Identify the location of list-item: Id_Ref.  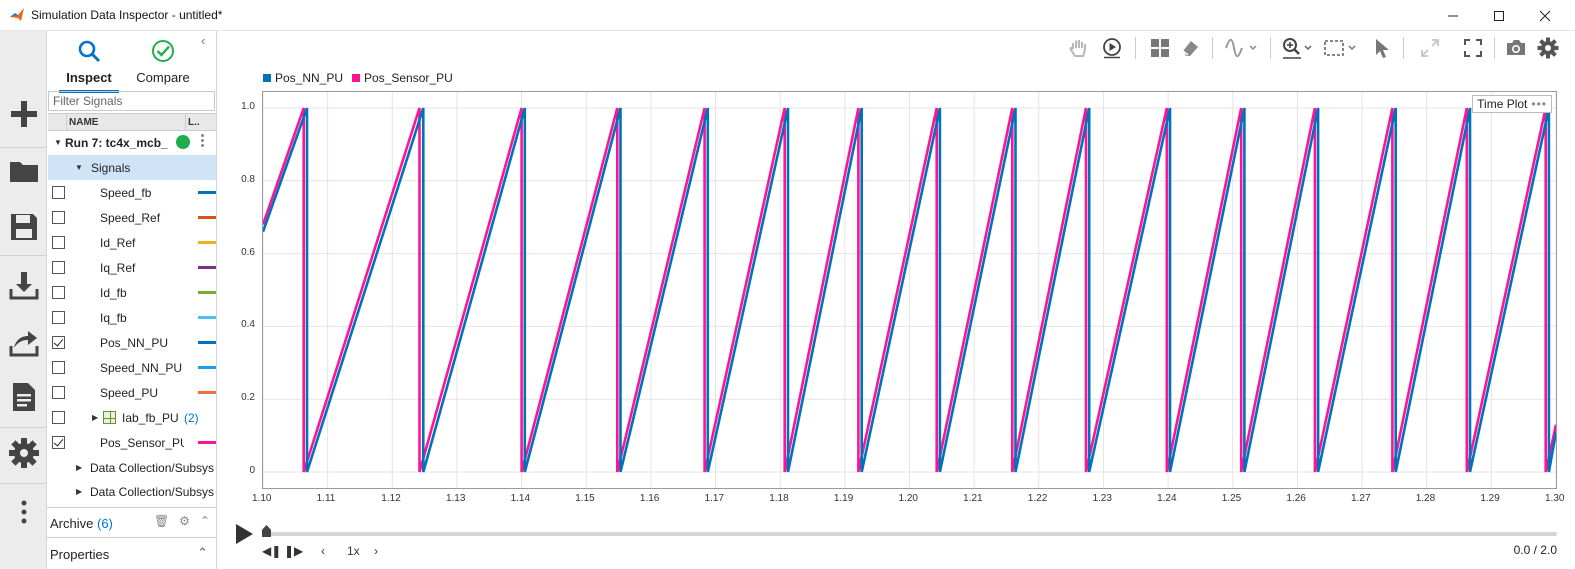
(132, 242).